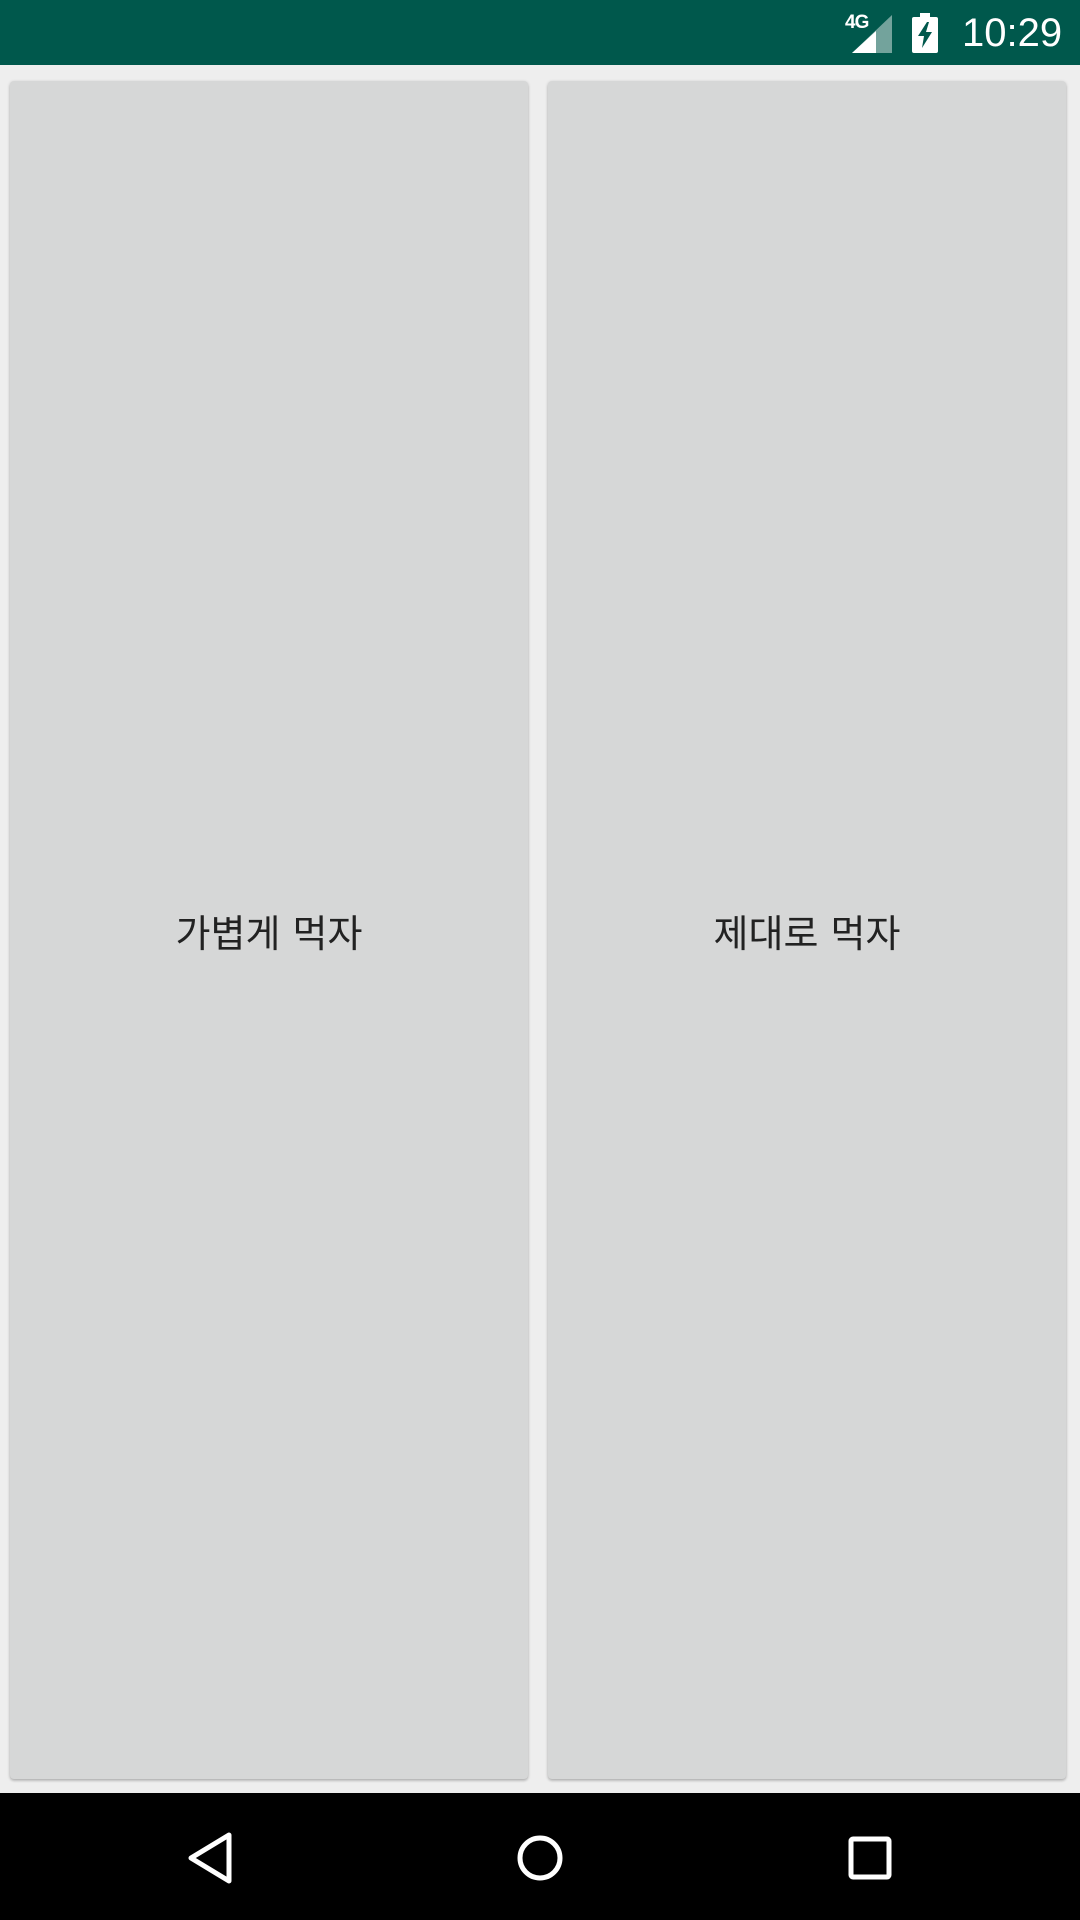 The width and height of the screenshot is (1080, 1920). I want to click on back-icon, so click(210, 1858).